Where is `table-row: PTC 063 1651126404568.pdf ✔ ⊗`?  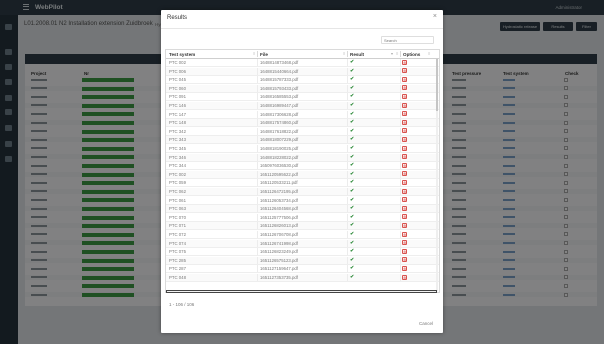
table-row: PTC 063 1651126404568.pdf ✔ ⊗ is located at coordinates (302, 209).